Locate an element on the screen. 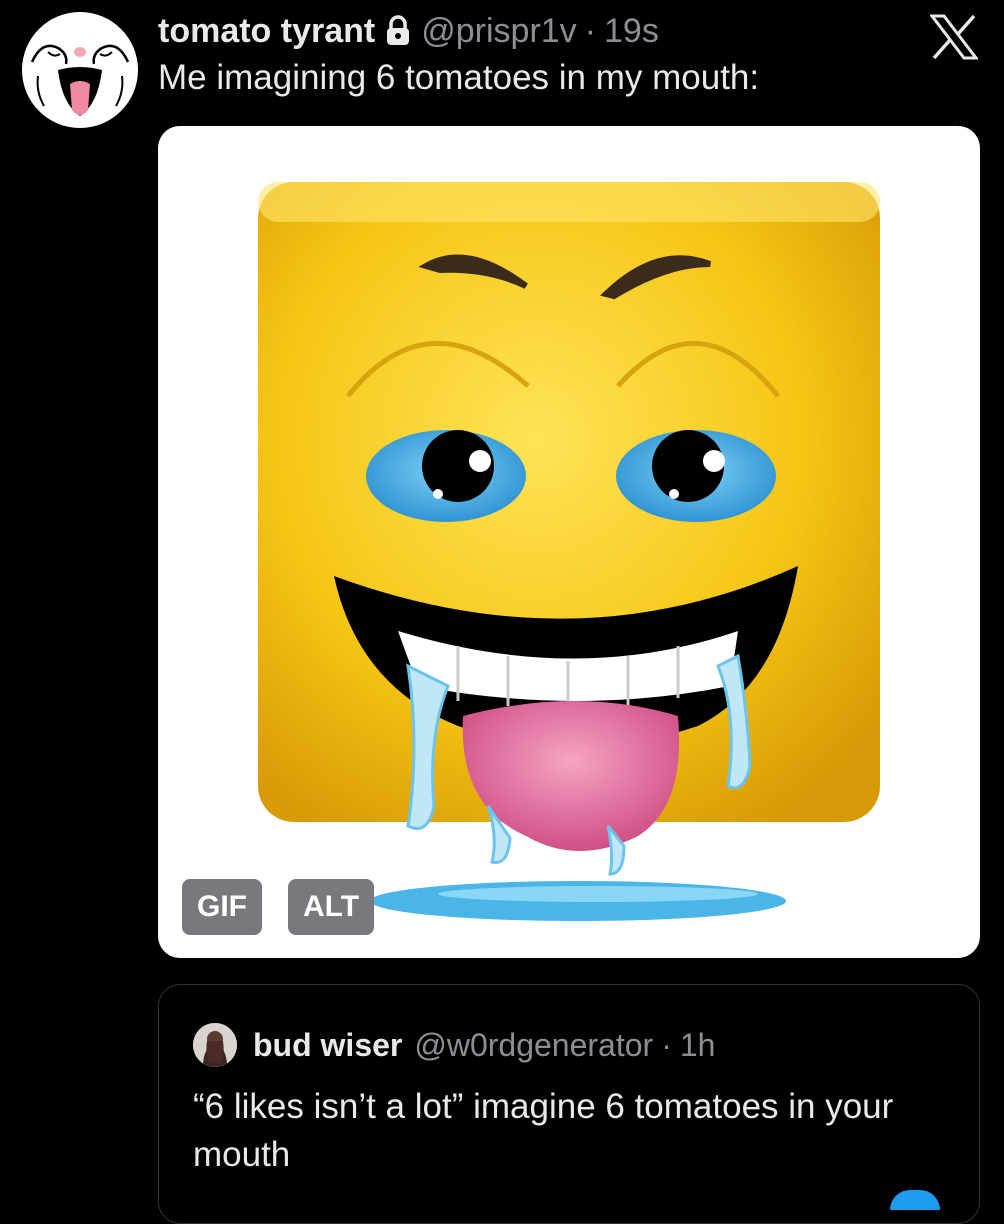 The image size is (1004, 1224). quoted-tweet-header: bud wiser @w0rdgenerator · 1h is located at coordinates (484, 1045).